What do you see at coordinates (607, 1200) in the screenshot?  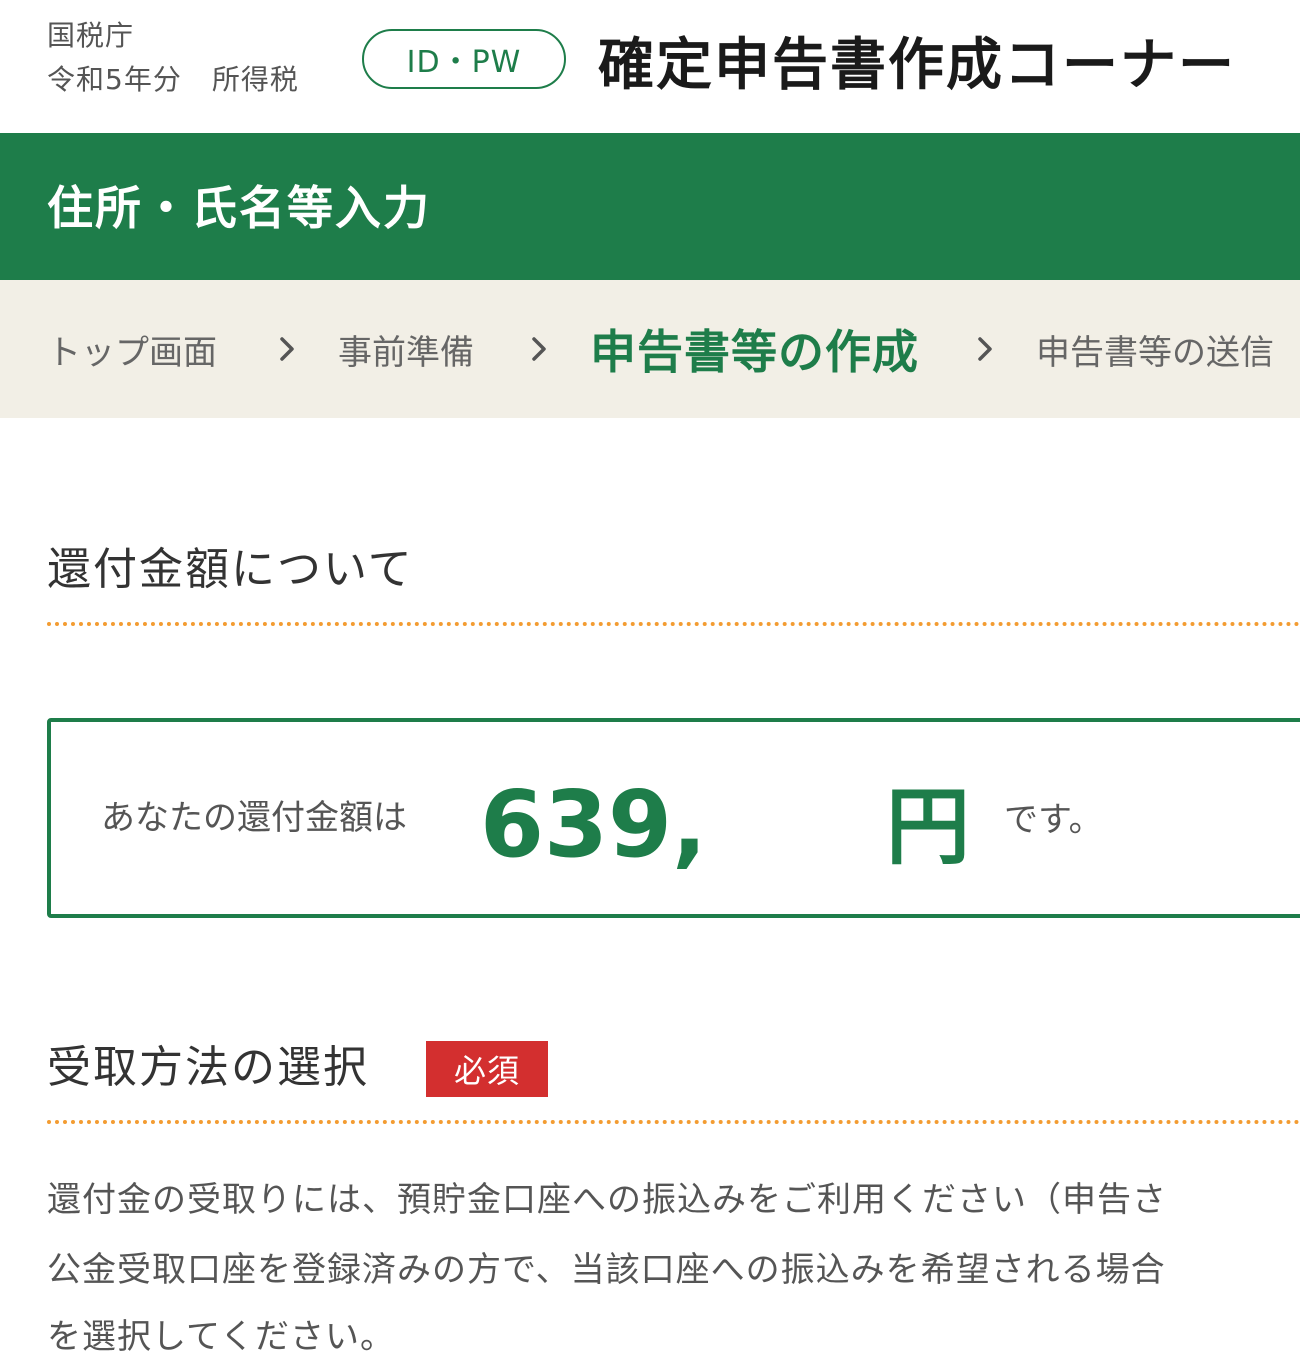 I see `receipt-instruction-line: 還付金の受取りには、預貯金口座への振込みをご利用ください（申告さ` at bounding box center [607, 1200].